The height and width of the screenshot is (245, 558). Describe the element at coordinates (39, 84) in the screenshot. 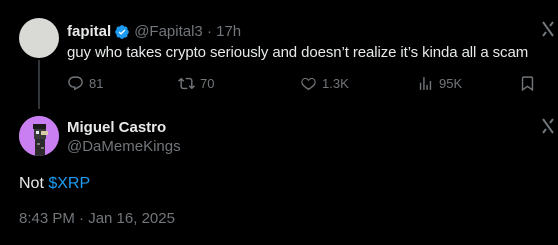

I see `thread-connector-line` at that location.